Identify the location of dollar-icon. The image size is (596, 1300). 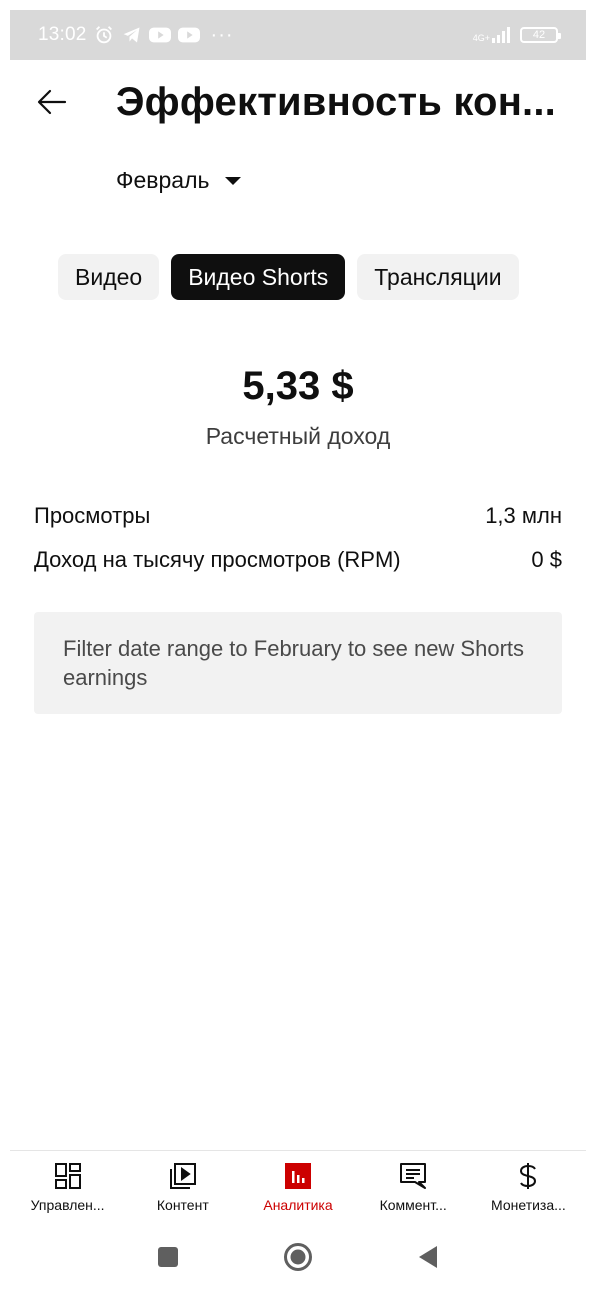
(528, 1176).